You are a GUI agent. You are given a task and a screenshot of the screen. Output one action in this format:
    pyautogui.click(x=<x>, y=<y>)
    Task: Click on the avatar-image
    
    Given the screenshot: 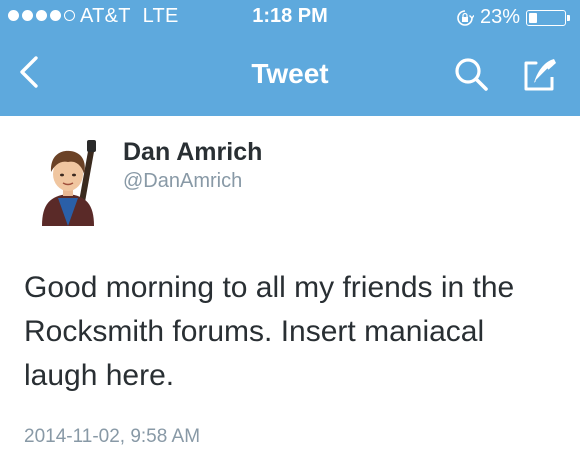 What is the action you would take?
    pyautogui.click(x=69, y=183)
    